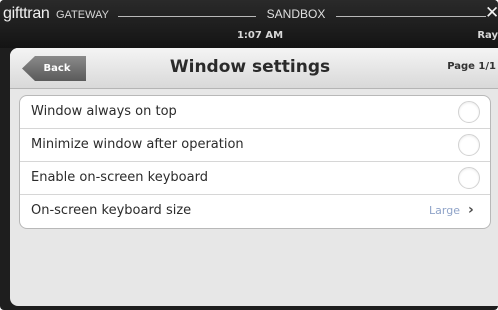 Image resolution: width=498 pixels, height=310 pixels. I want to click on brand-logo: gifttran GATEWAY, so click(56, 14).